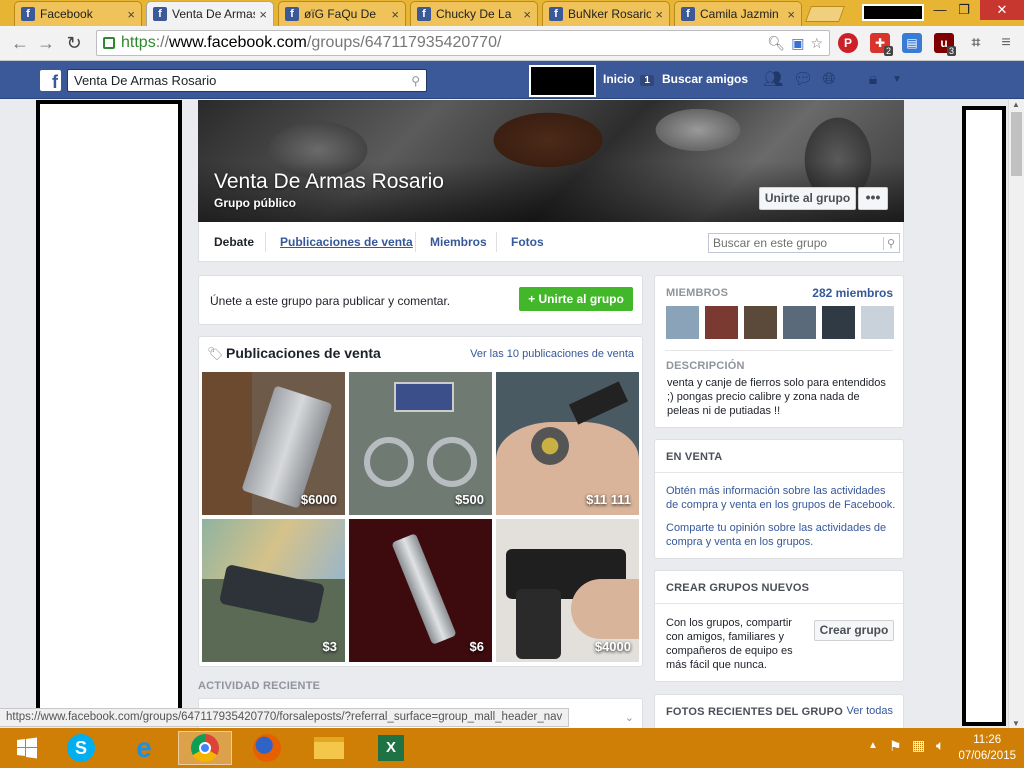  I want to click on messages-icon: 💬︎, so click(803, 80).